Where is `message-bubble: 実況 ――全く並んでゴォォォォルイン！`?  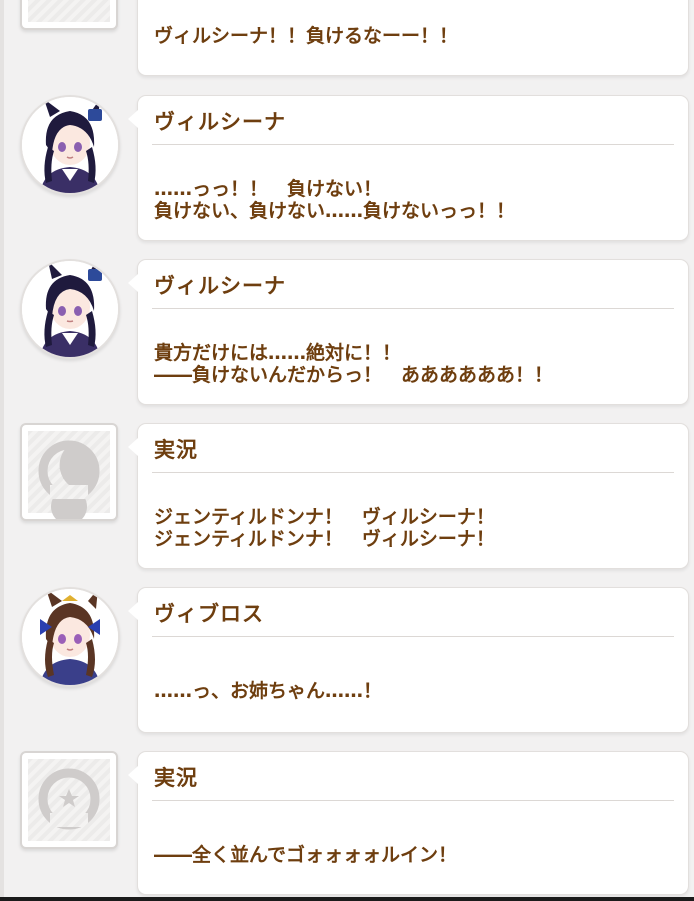 message-bubble: 実況 ――全く並んでゴォォォォルイン！ is located at coordinates (408, 823).